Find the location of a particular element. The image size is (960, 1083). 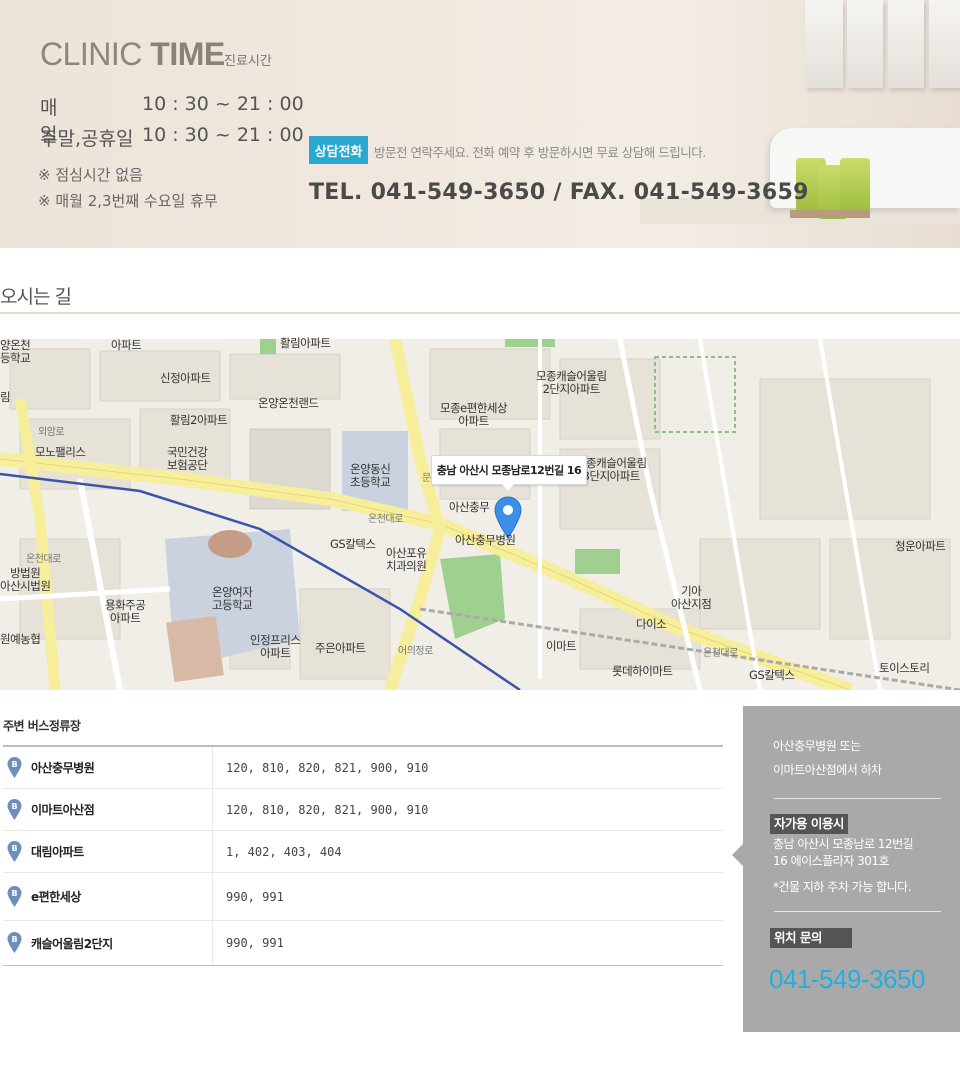

address-line1: 충남 아산시 모종남로 12번길 is located at coordinates (843, 844).